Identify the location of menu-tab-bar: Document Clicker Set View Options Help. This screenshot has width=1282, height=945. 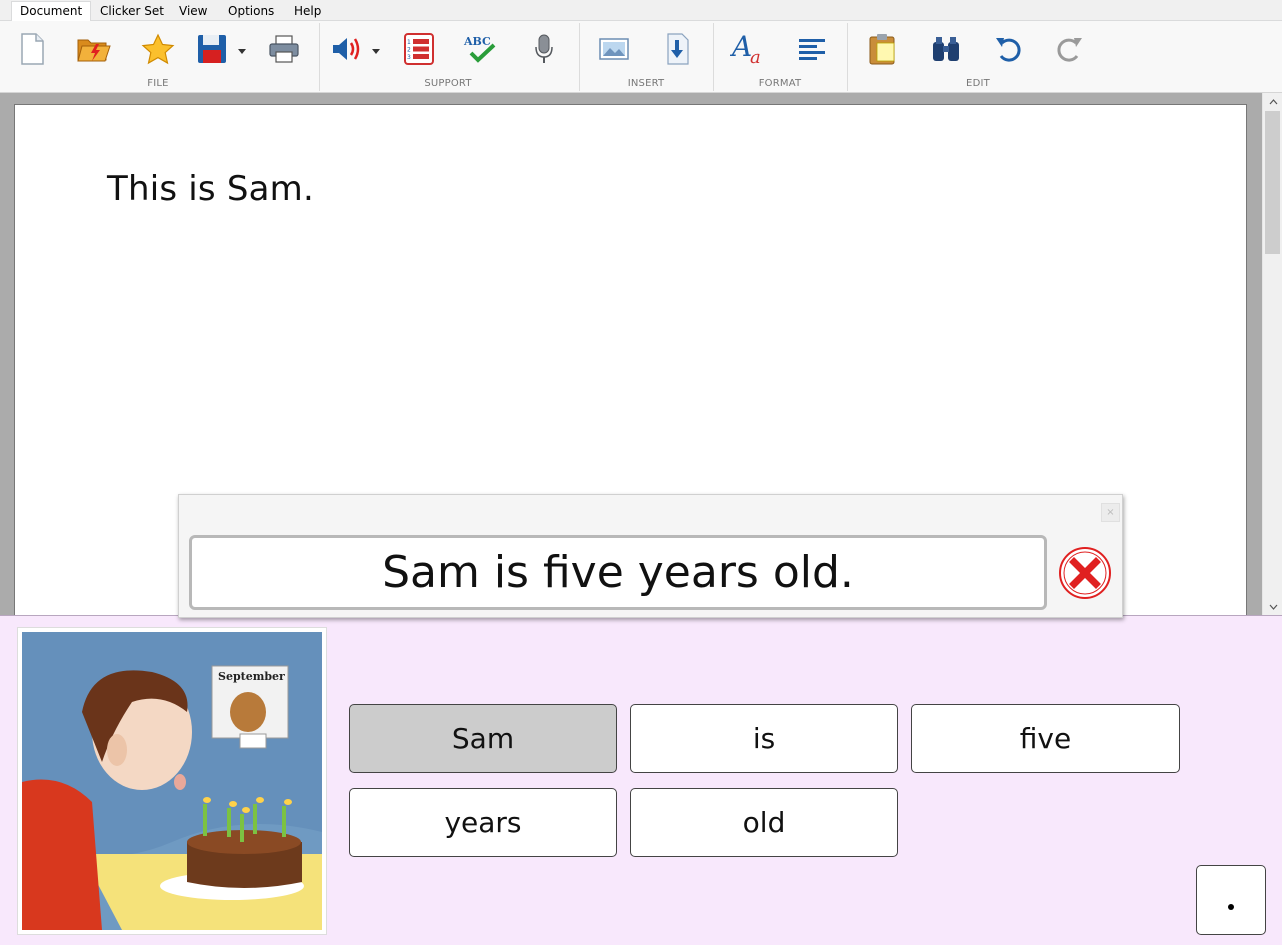
(641, 11).